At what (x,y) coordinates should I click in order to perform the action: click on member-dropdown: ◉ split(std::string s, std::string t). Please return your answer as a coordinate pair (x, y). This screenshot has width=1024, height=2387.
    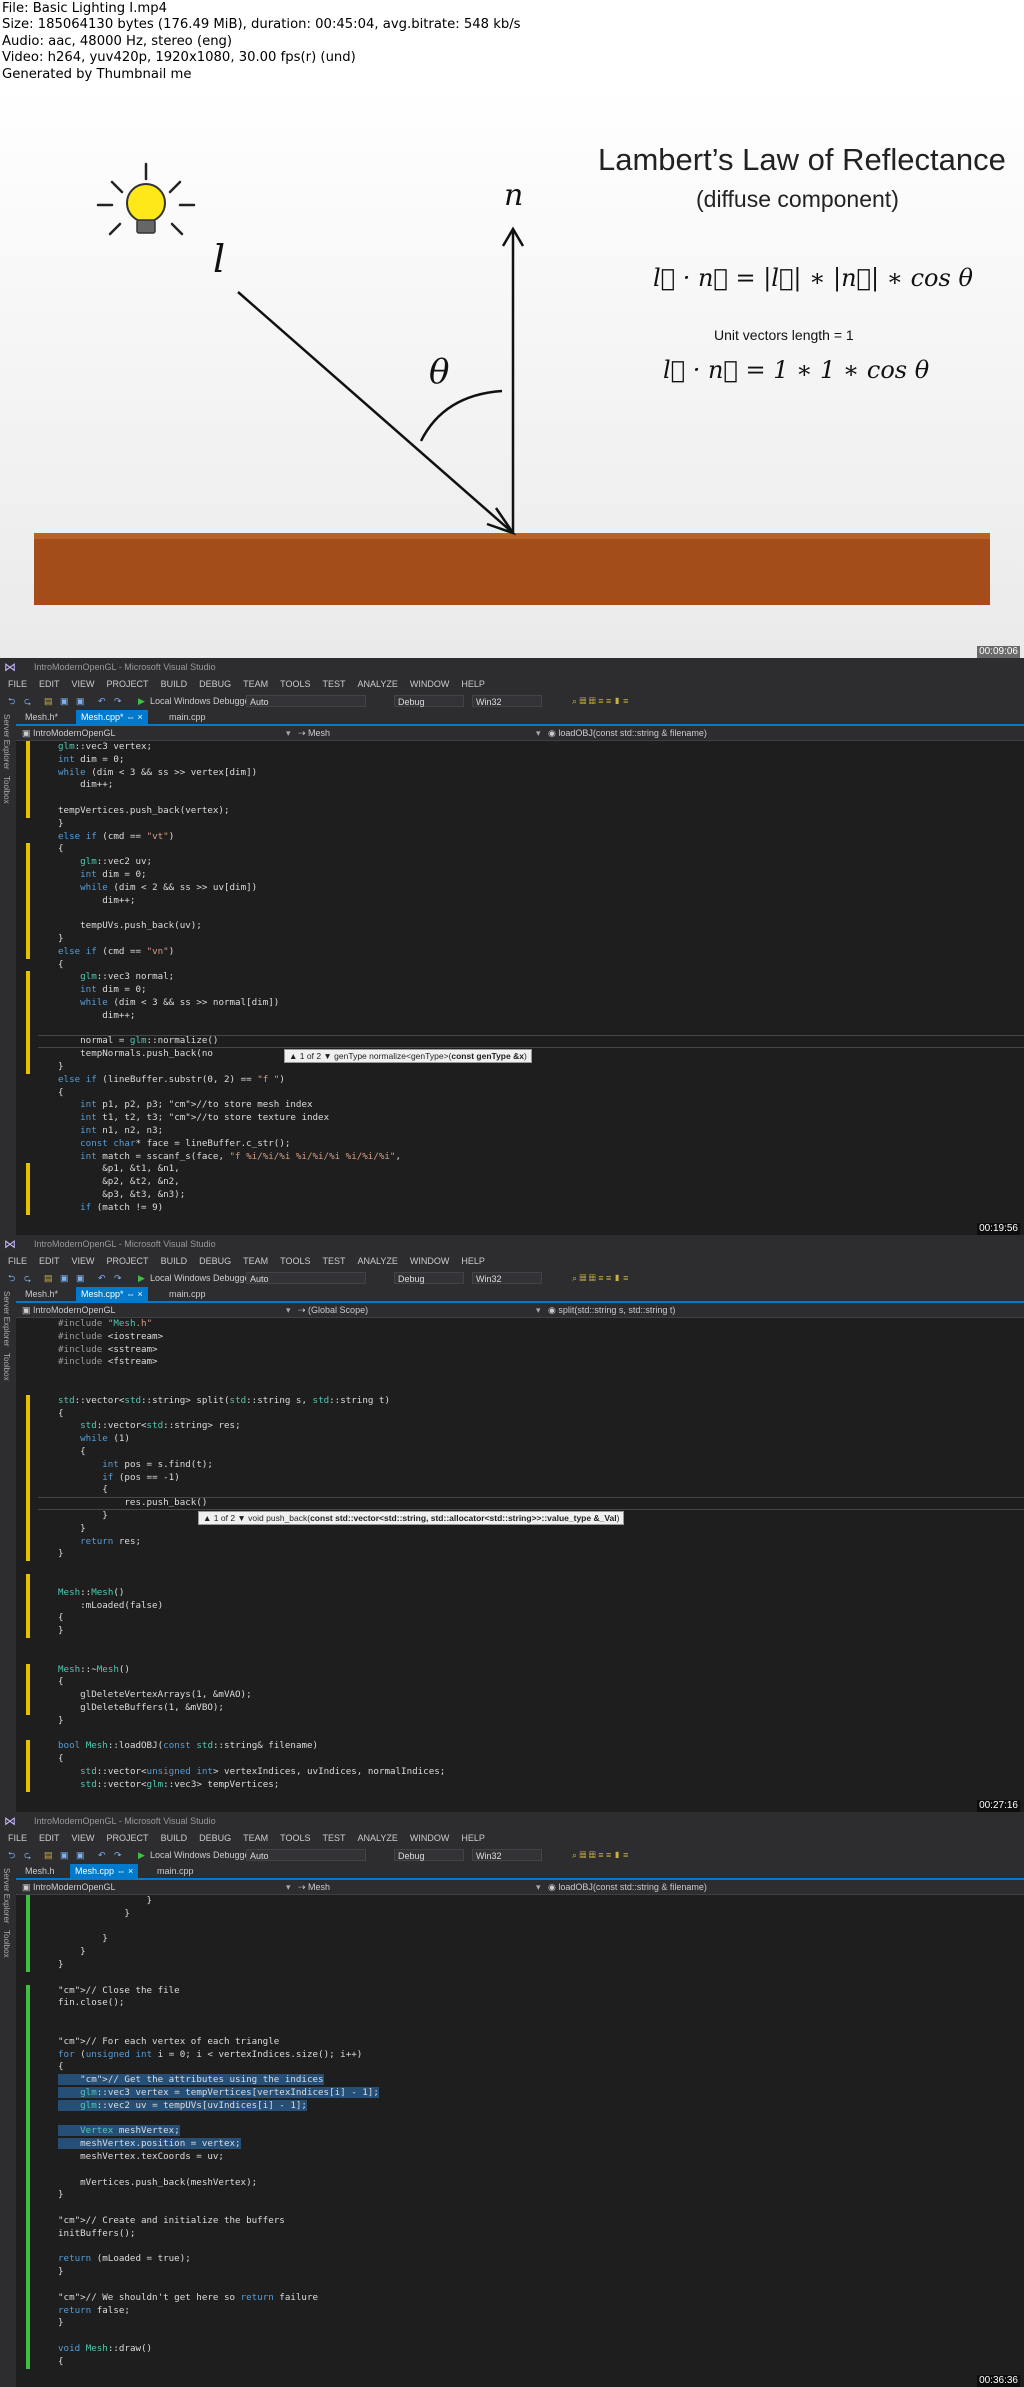
    Looking at the image, I should click on (611, 1310).